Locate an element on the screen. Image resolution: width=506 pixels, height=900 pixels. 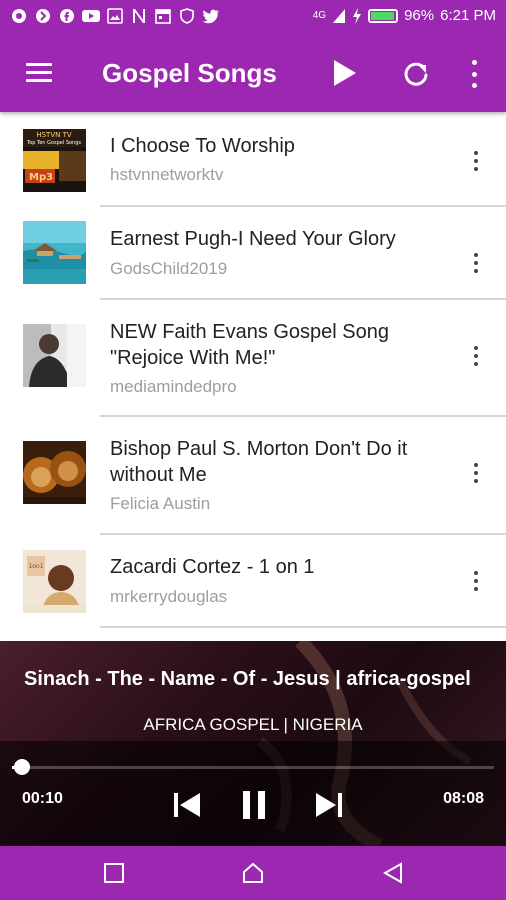
system-status: 4G 96% 6:21 PM is located at coordinates (404, 15).